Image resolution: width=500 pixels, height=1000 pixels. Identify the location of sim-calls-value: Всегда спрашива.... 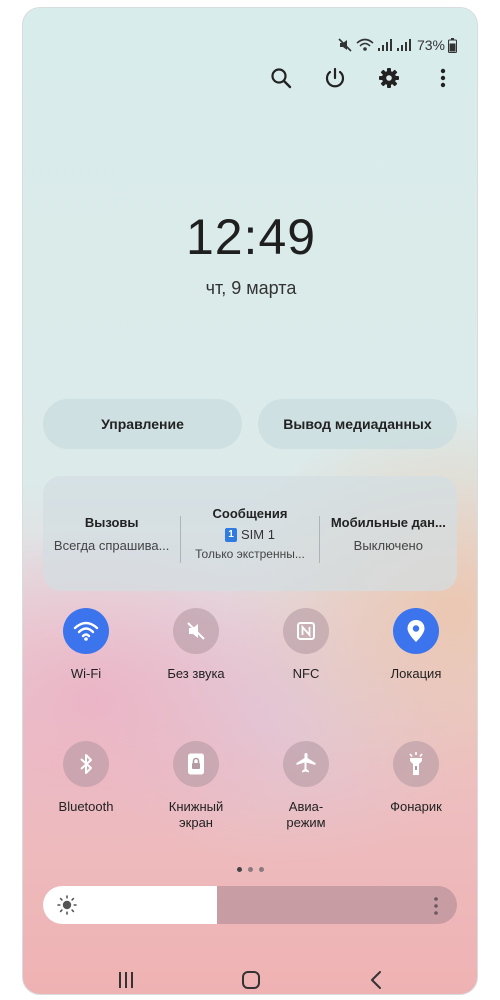
(111, 545).